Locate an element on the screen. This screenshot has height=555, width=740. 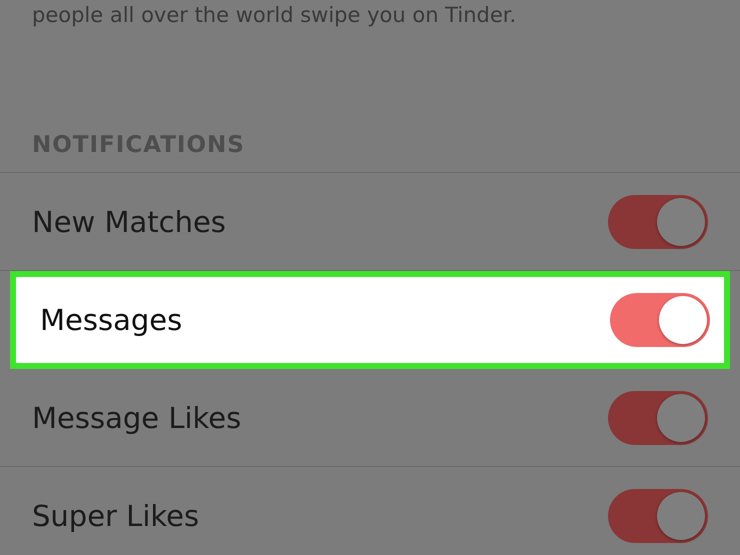
row-label: Super Likes is located at coordinates (116, 515).